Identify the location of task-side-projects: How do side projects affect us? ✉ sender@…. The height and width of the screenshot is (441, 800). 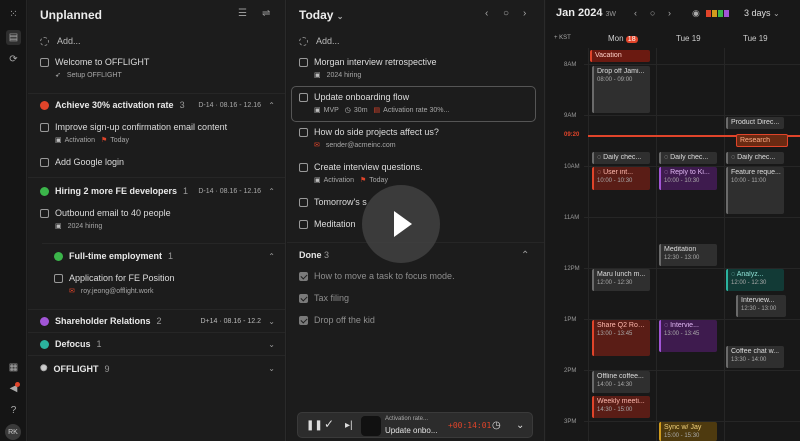
(416, 138).